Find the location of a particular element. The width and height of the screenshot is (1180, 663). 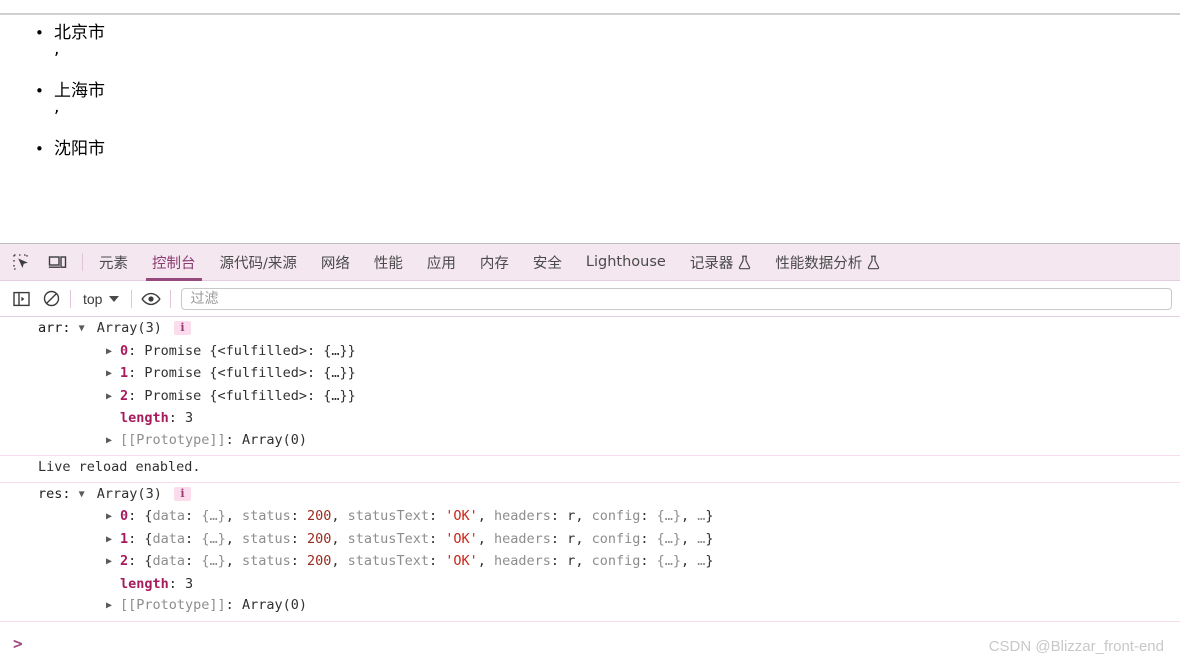

tab-label: 安全 is located at coordinates (547, 263).